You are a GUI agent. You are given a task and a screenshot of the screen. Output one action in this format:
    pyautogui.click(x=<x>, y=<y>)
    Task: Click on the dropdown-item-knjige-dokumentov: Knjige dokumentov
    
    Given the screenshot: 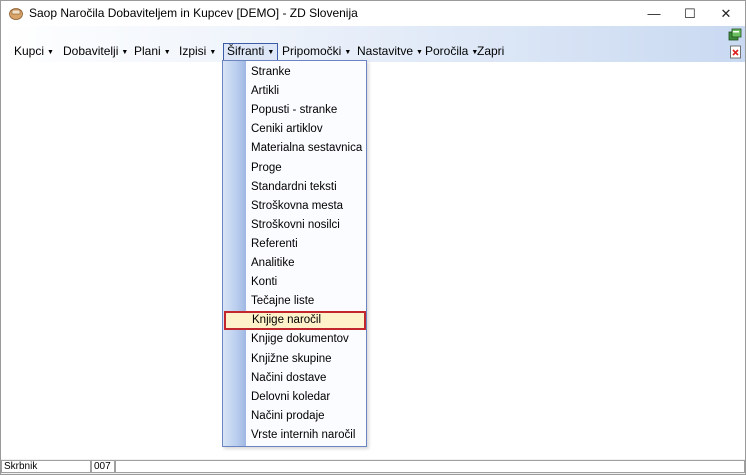 What is the action you would take?
    pyautogui.click(x=294, y=339)
    